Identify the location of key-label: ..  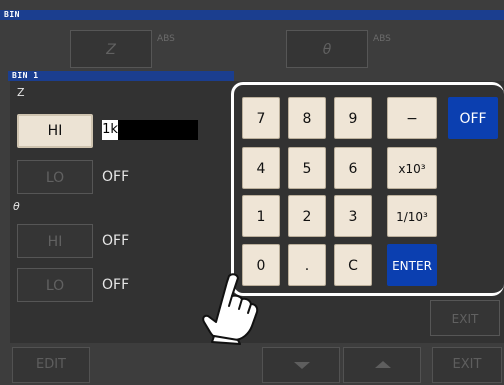
(307, 266).